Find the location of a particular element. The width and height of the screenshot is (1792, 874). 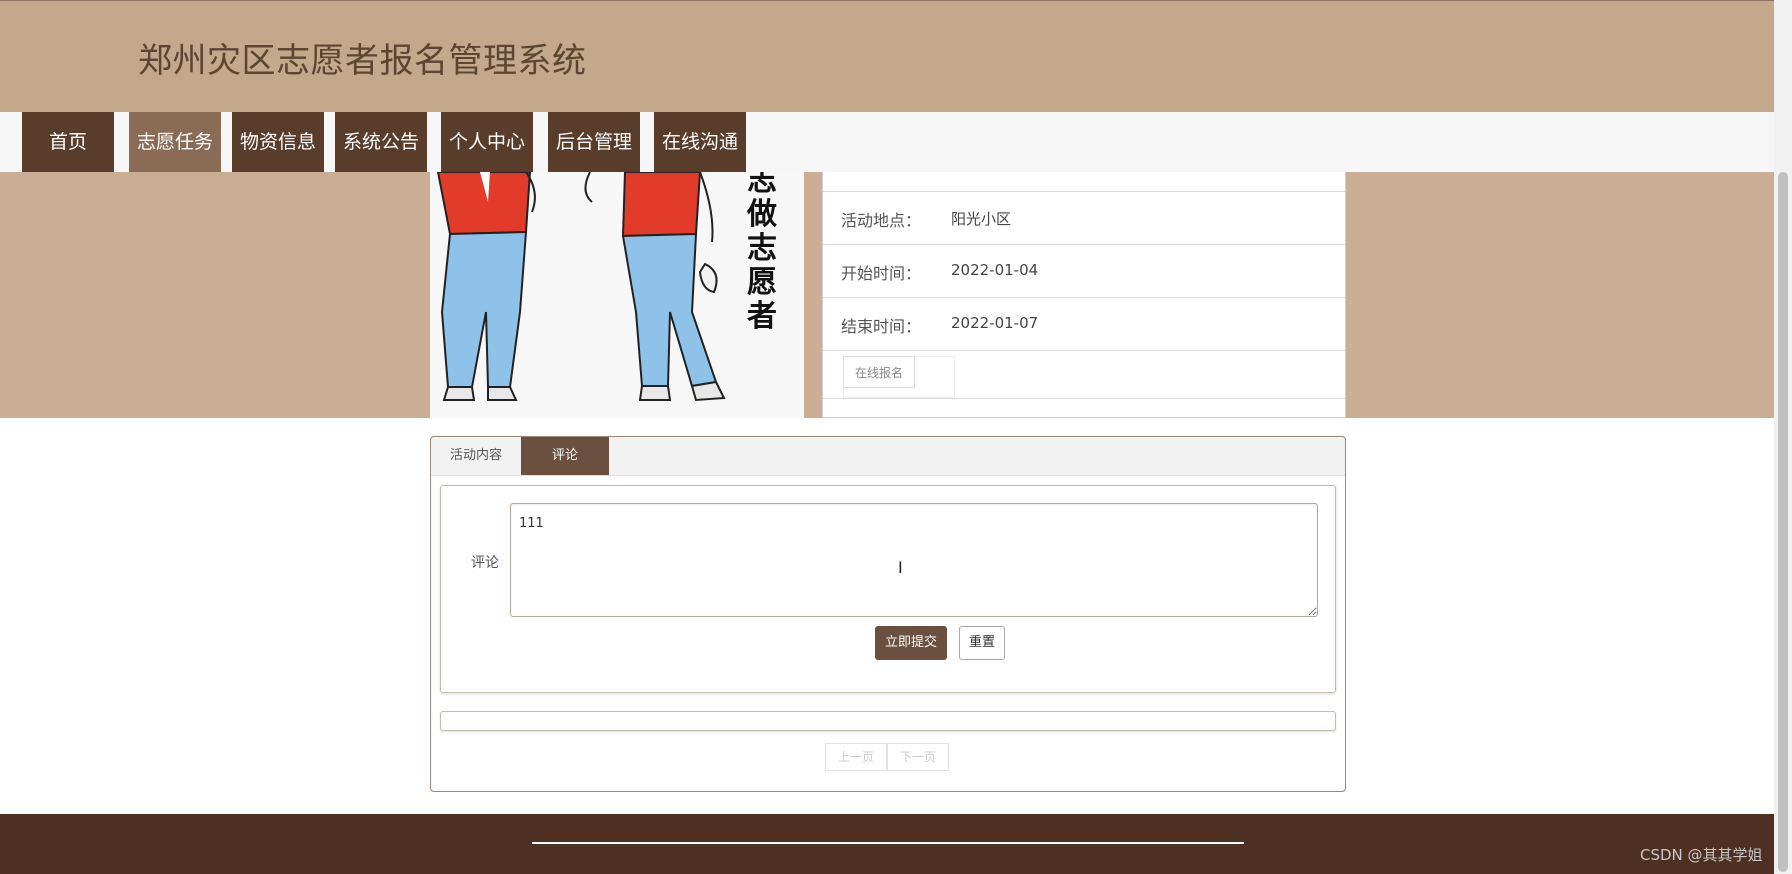

site-header: 郑州灾区志愿者报名管理系统 is located at coordinates (887, 56).